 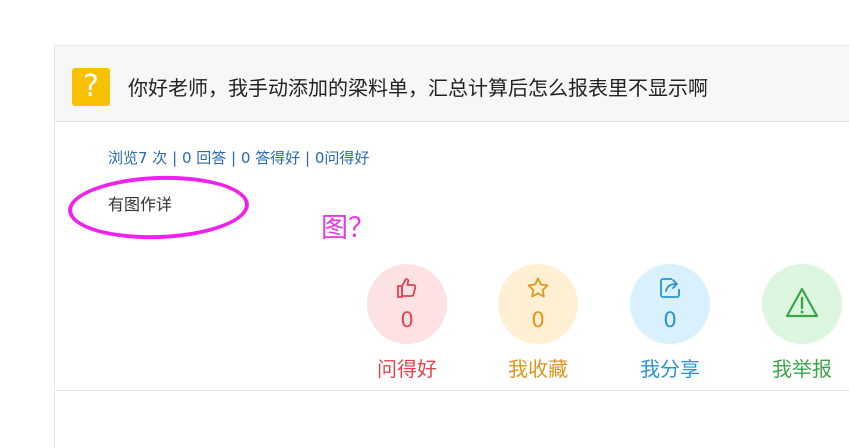 What do you see at coordinates (348, 228) in the screenshot?
I see `annotation-text: 图？` at bounding box center [348, 228].